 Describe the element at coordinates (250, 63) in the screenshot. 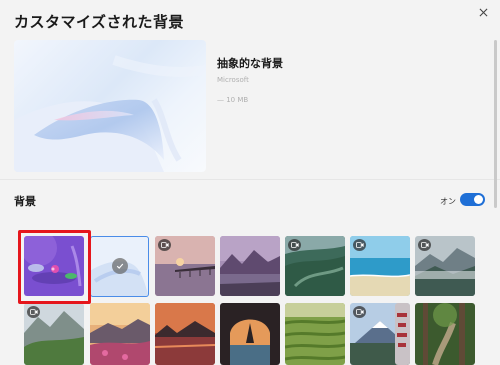

I see `preview-name: 抽象的な背景` at that location.